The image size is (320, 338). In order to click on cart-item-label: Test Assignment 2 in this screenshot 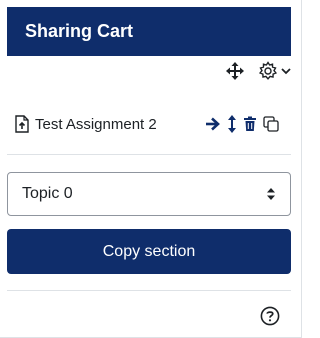, I will do `click(96, 124)`.